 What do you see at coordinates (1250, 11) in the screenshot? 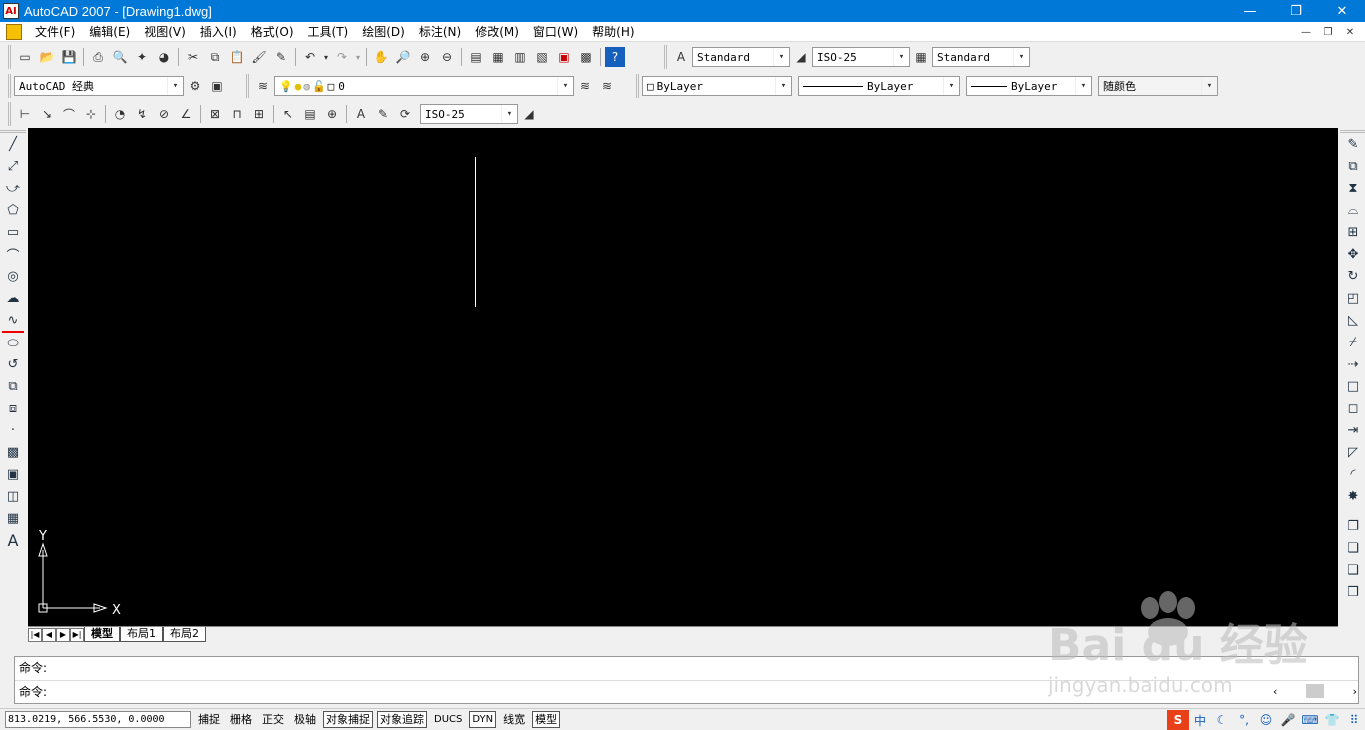
I see `minimize-icon: —` at bounding box center [1250, 11].